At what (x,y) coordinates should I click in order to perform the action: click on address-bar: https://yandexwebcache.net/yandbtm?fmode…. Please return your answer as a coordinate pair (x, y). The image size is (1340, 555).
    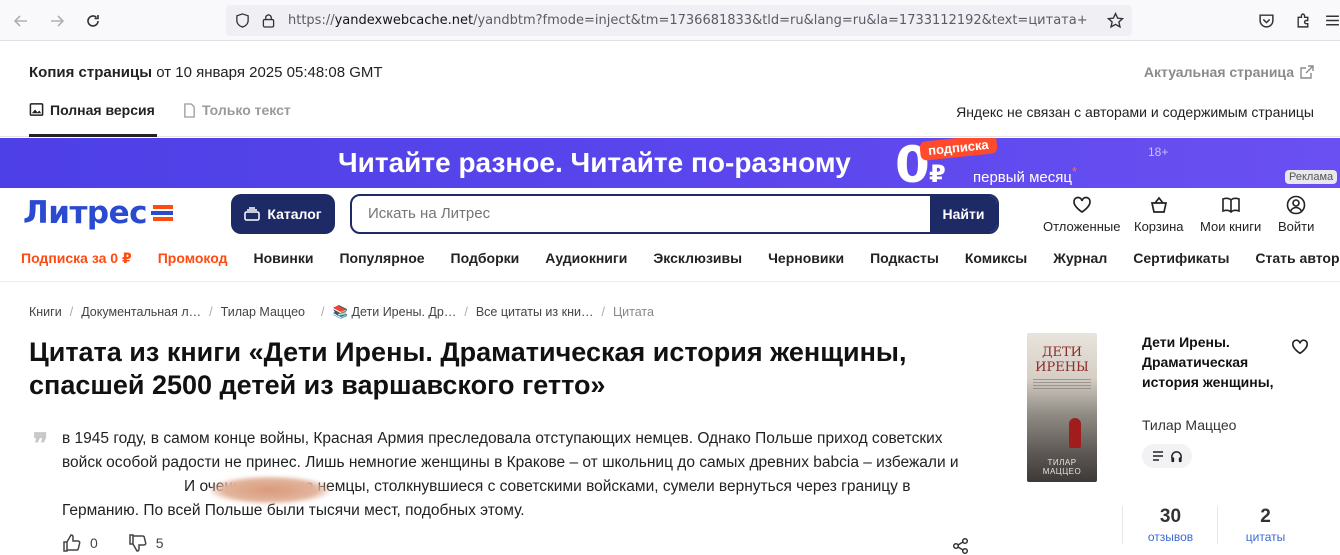
    Looking at the image, I should click on (679, 20).